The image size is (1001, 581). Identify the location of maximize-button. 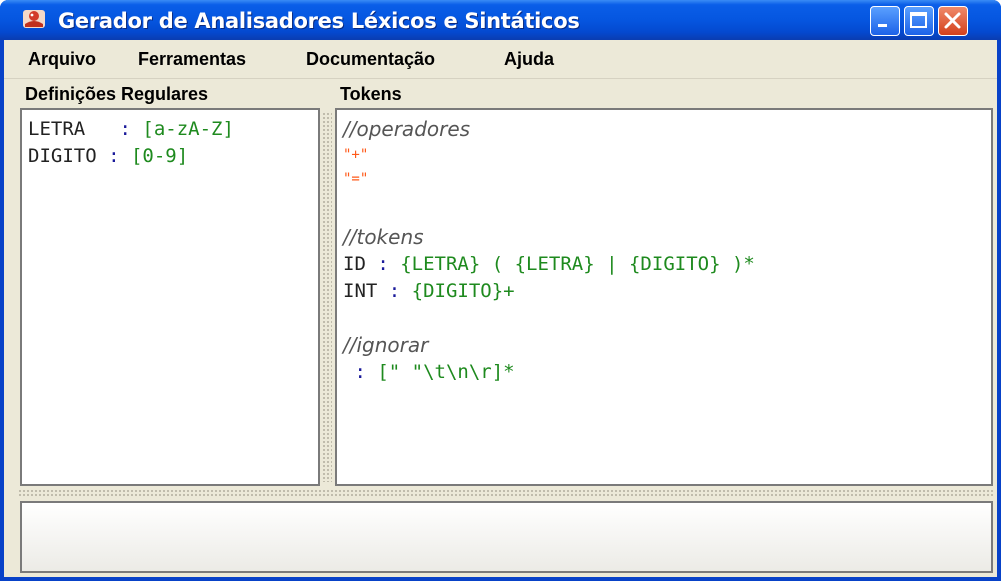
(919, 21).